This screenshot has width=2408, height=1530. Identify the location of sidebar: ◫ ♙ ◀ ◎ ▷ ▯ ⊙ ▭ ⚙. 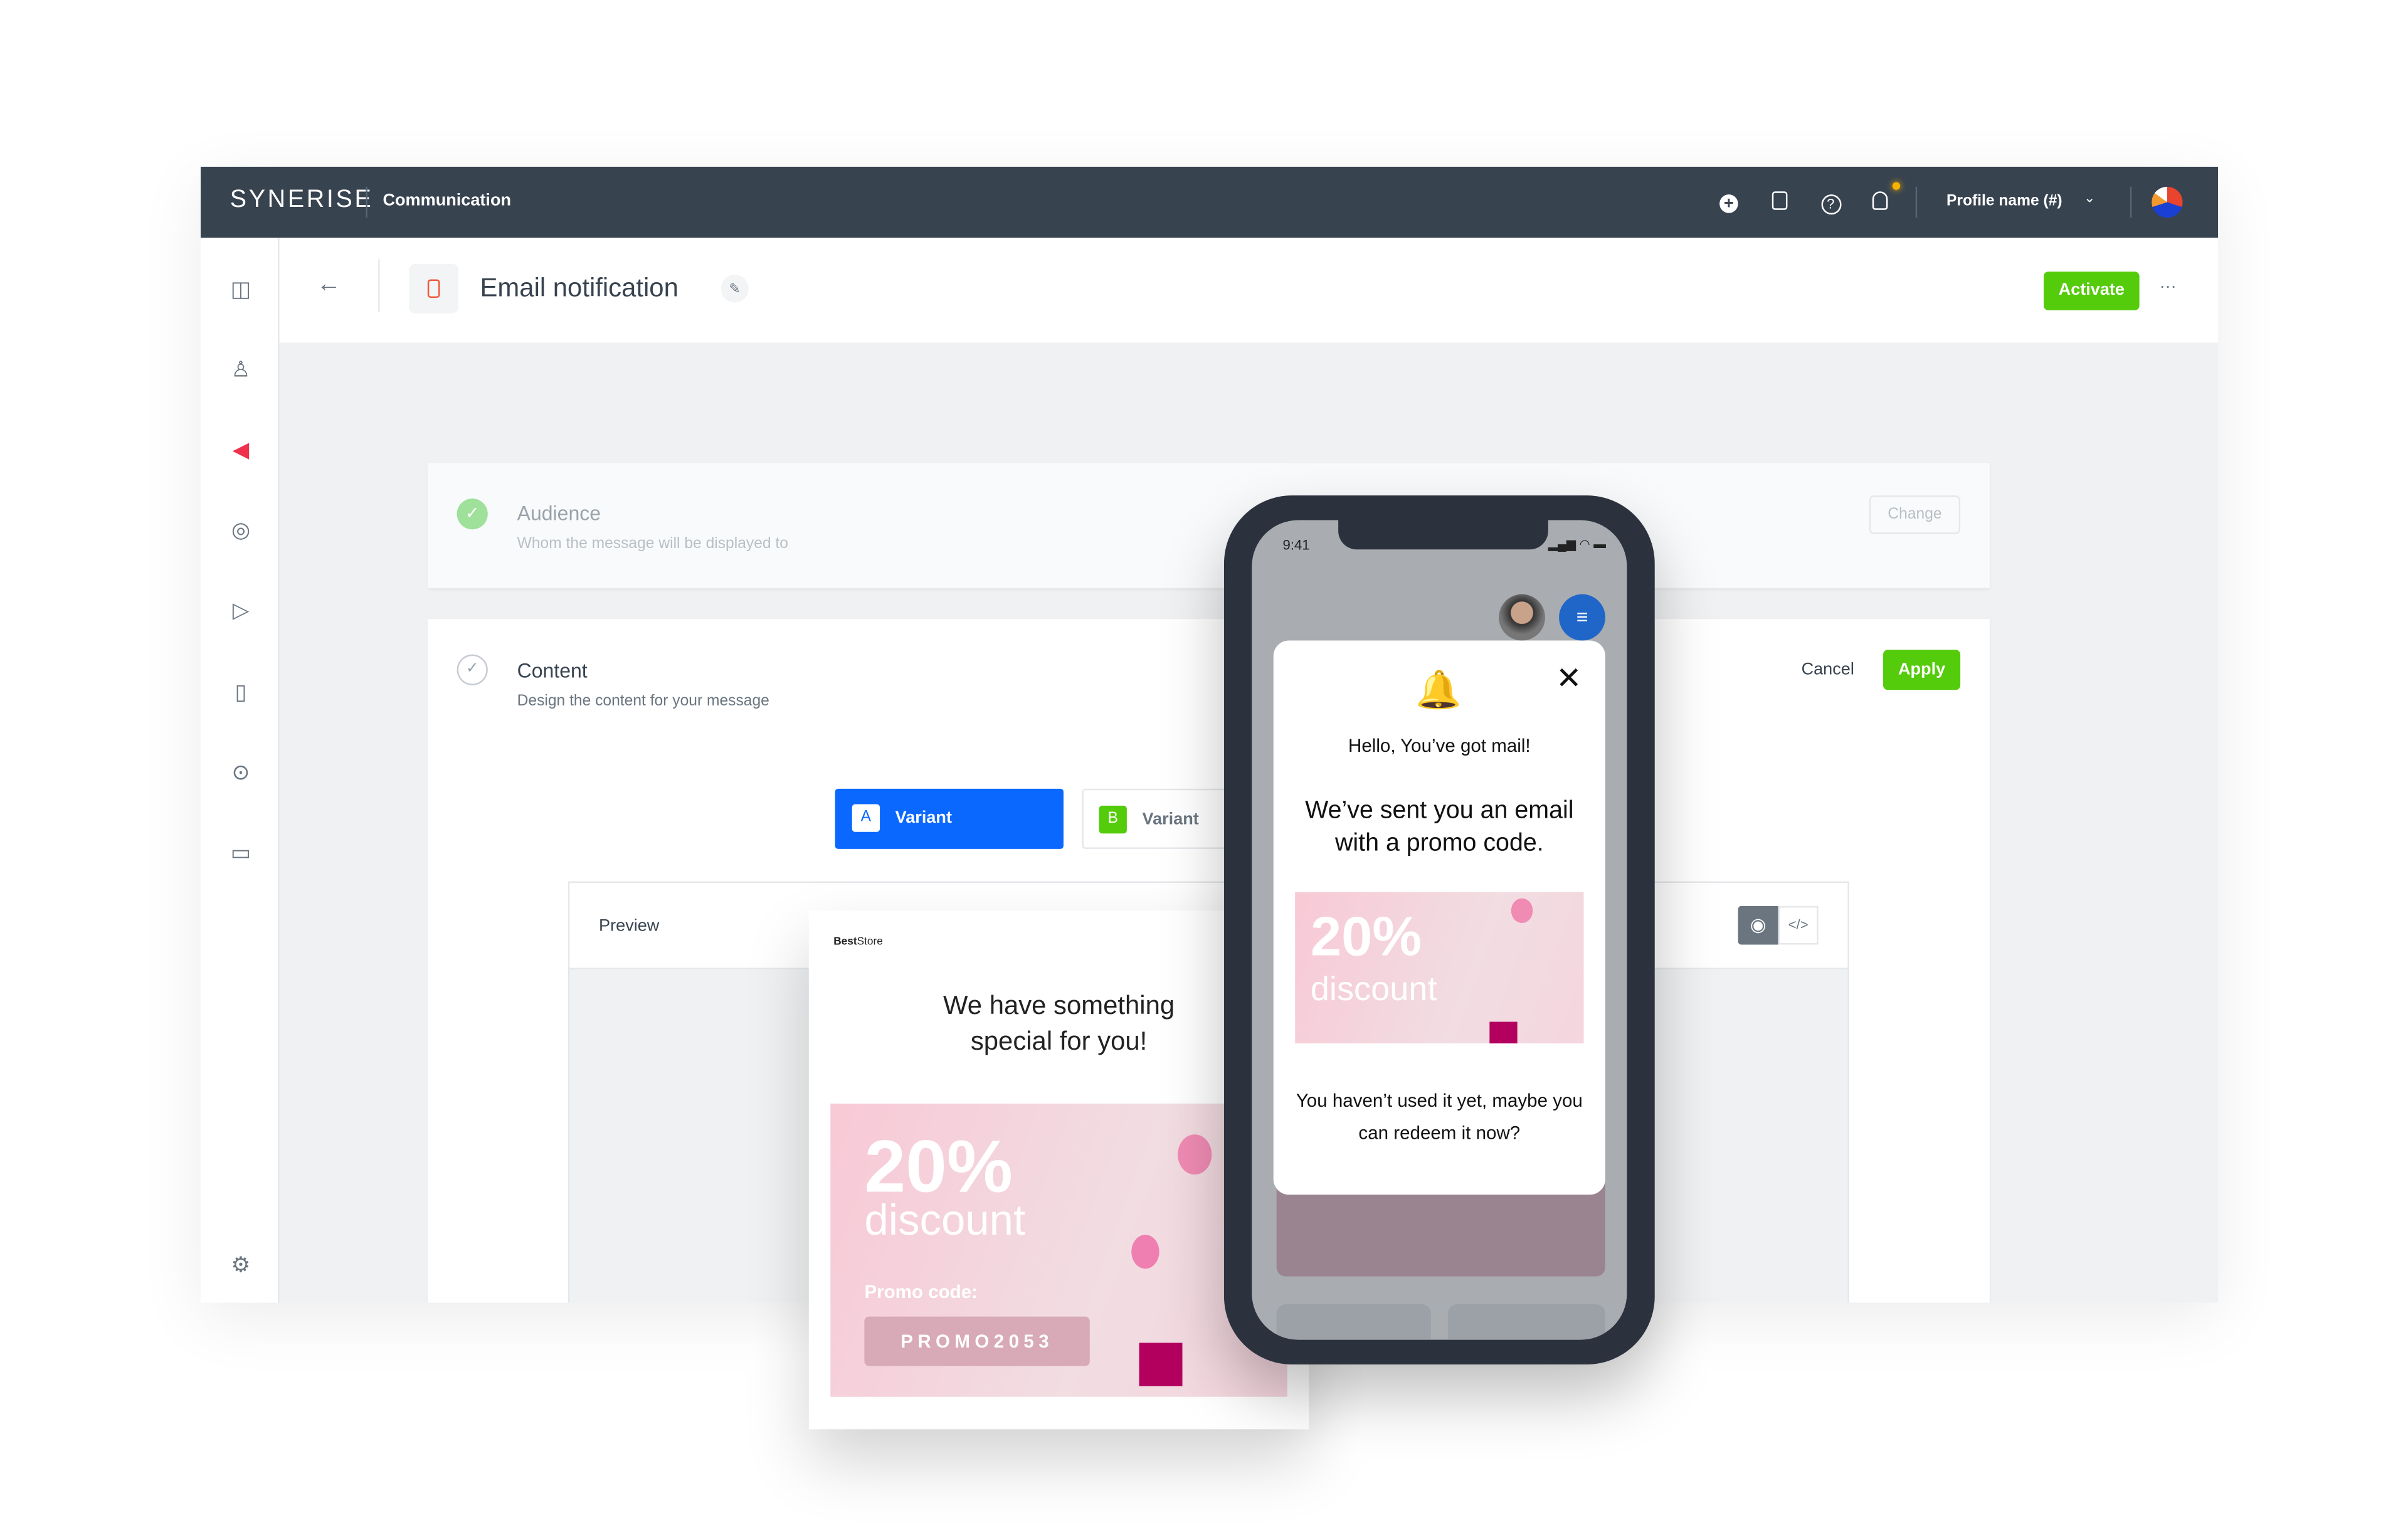
(240, 770).